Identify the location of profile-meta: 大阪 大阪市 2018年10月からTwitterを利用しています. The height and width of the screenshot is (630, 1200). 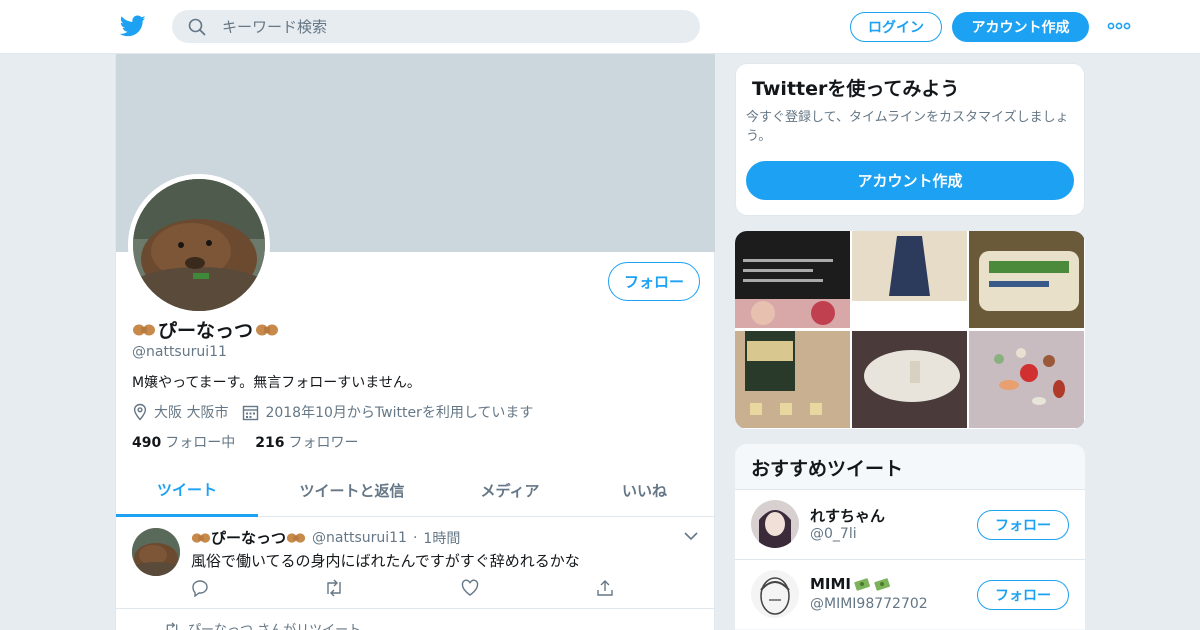
(332, 412).